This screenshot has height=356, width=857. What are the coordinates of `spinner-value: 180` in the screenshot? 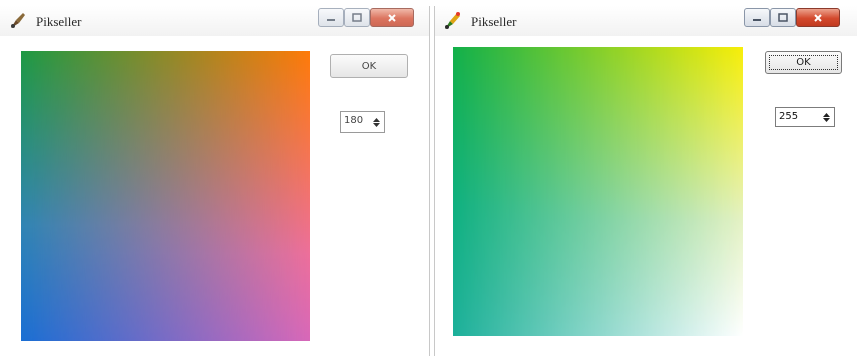 It's located at (353, 120).